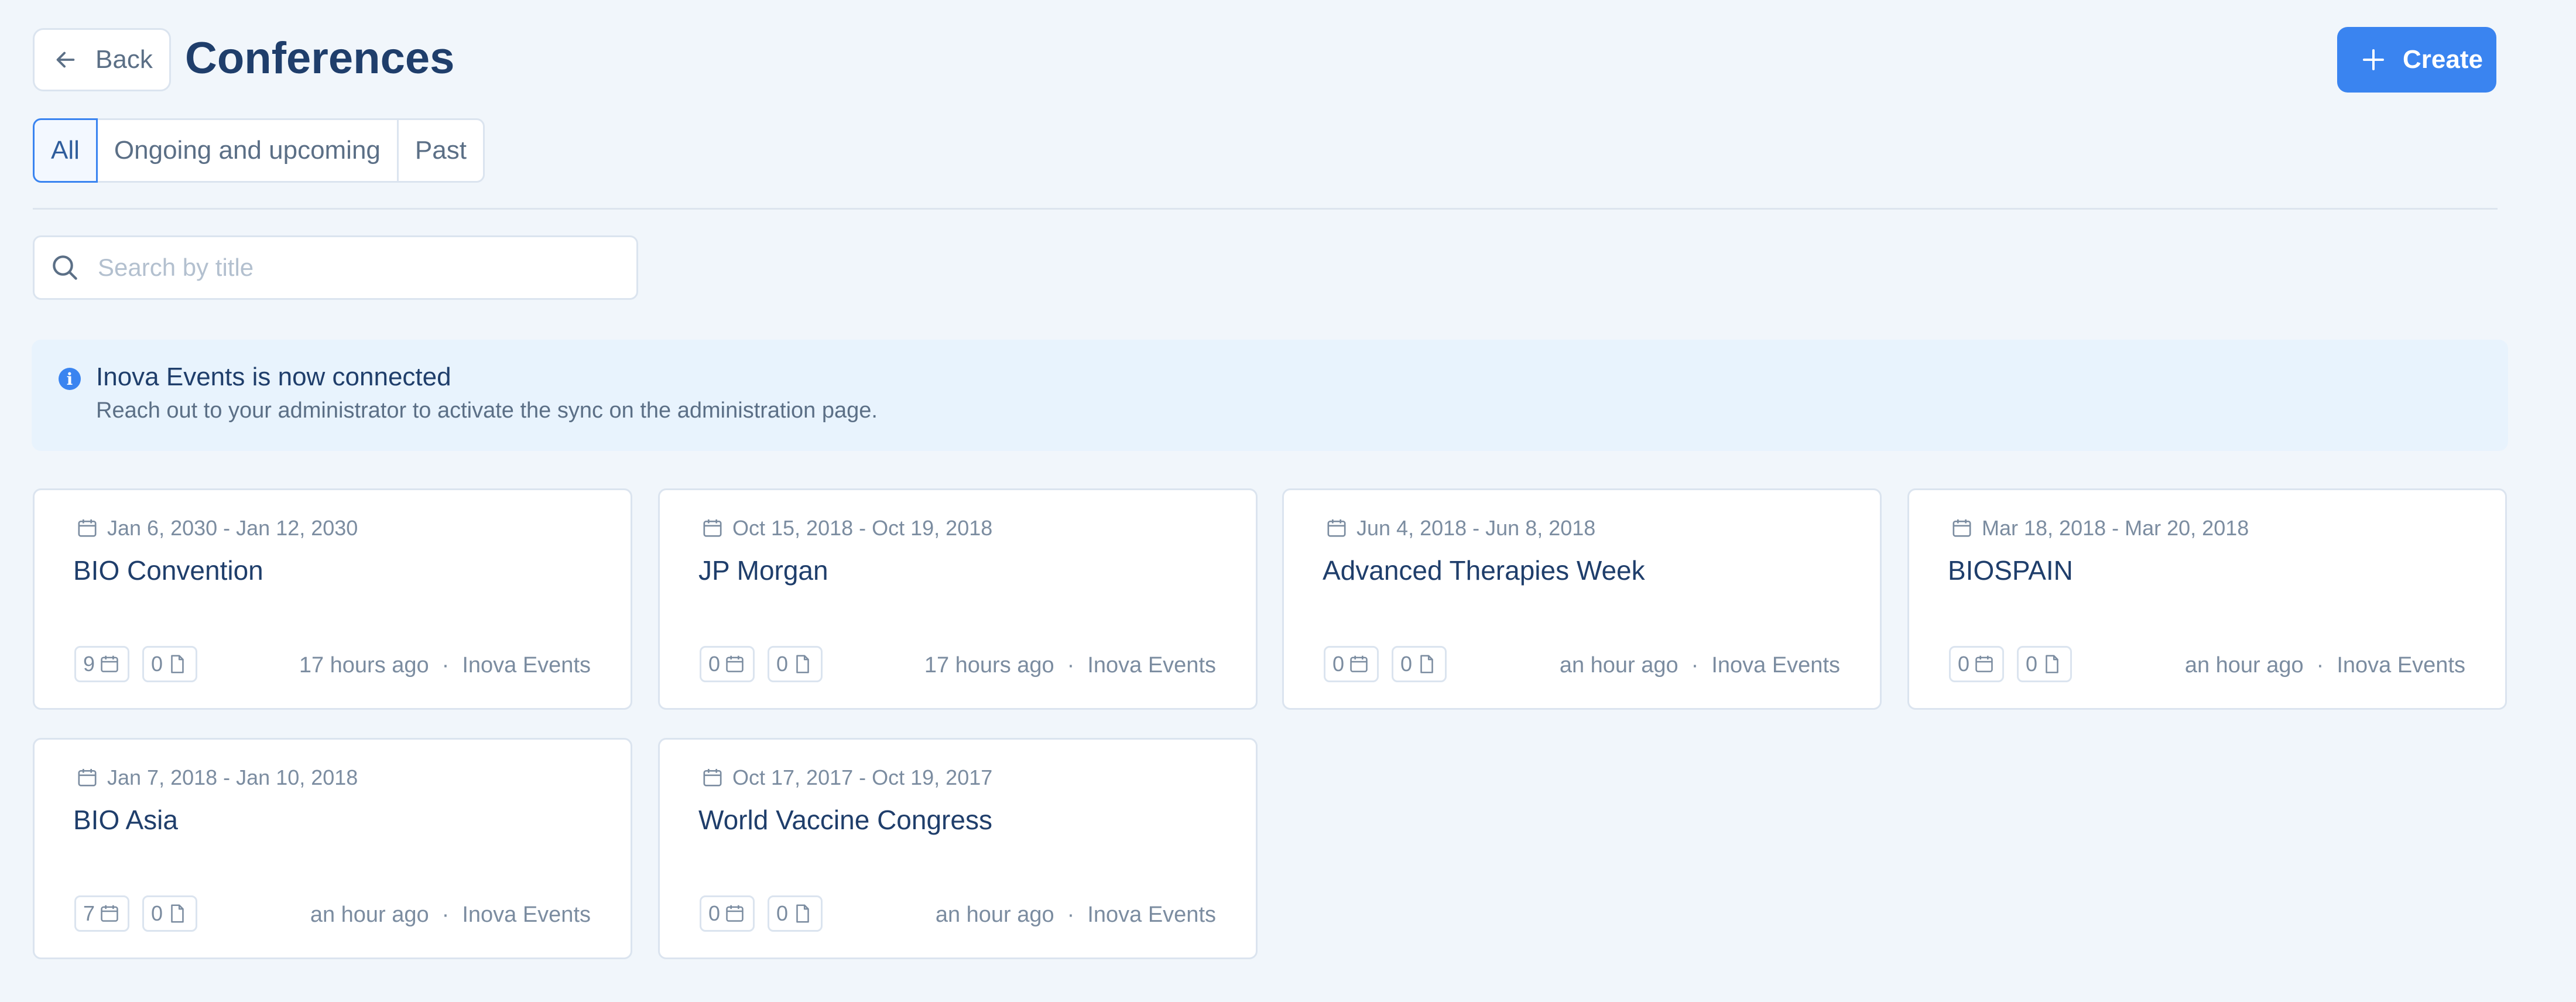 This screenshot has height=1002, width=2576. I want to click on date-range: Oct 17, 2017 - Oct 19, 2017, so click(862, 777).